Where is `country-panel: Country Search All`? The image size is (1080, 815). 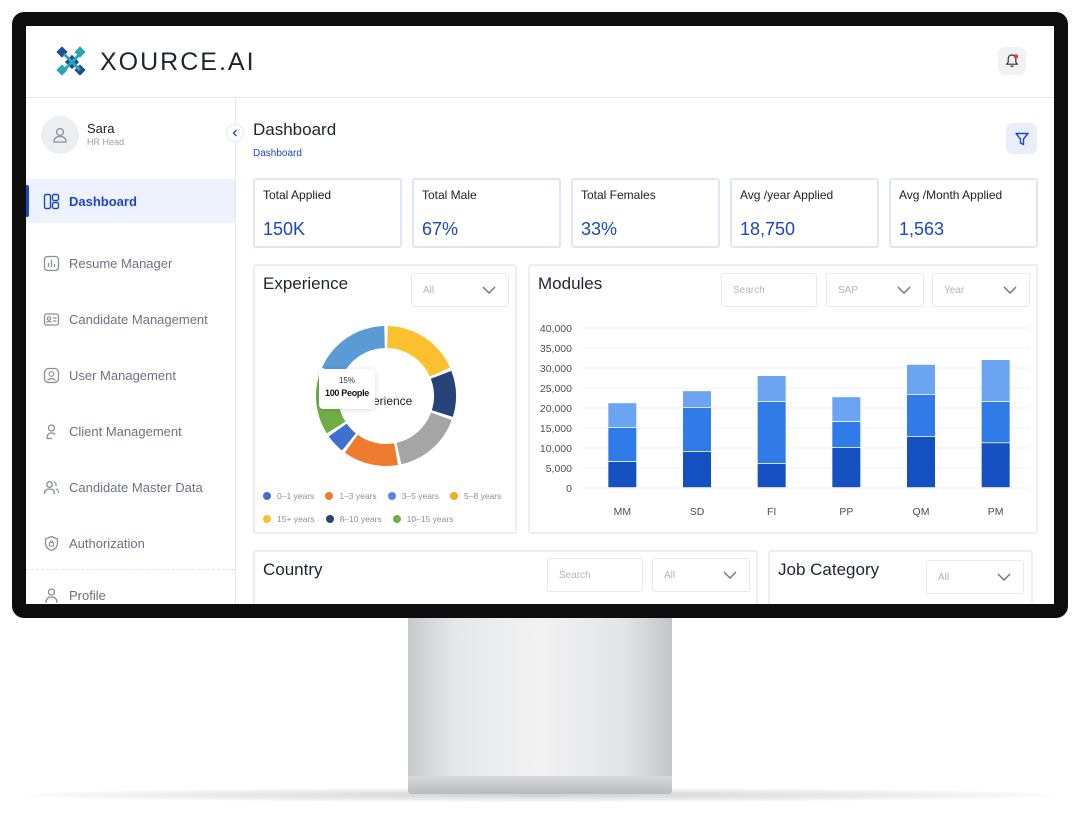 country-panel: Country Search All is located at coordinates (505, 577).